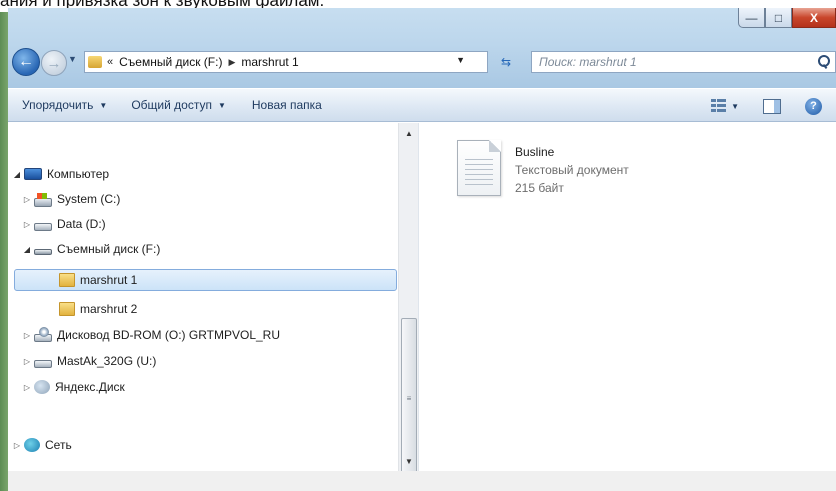 This screenshot has width=836, height=491. I want to click on tree-item-marshrut-2: marshrut 2, so click(98, 309).